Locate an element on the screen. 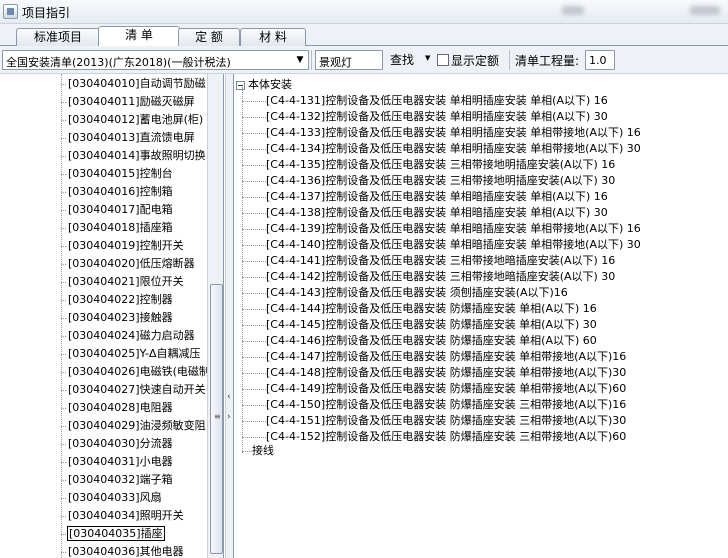  list-item: [030404017]配电箱 is located at coordinates (117, 210).